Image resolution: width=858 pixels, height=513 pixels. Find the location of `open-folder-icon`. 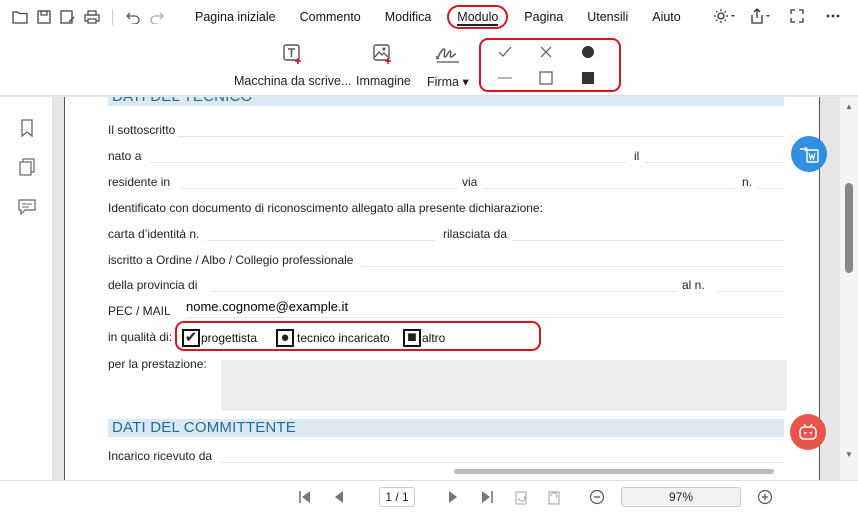

open-folder-icon is located at coordinates (20, 17).